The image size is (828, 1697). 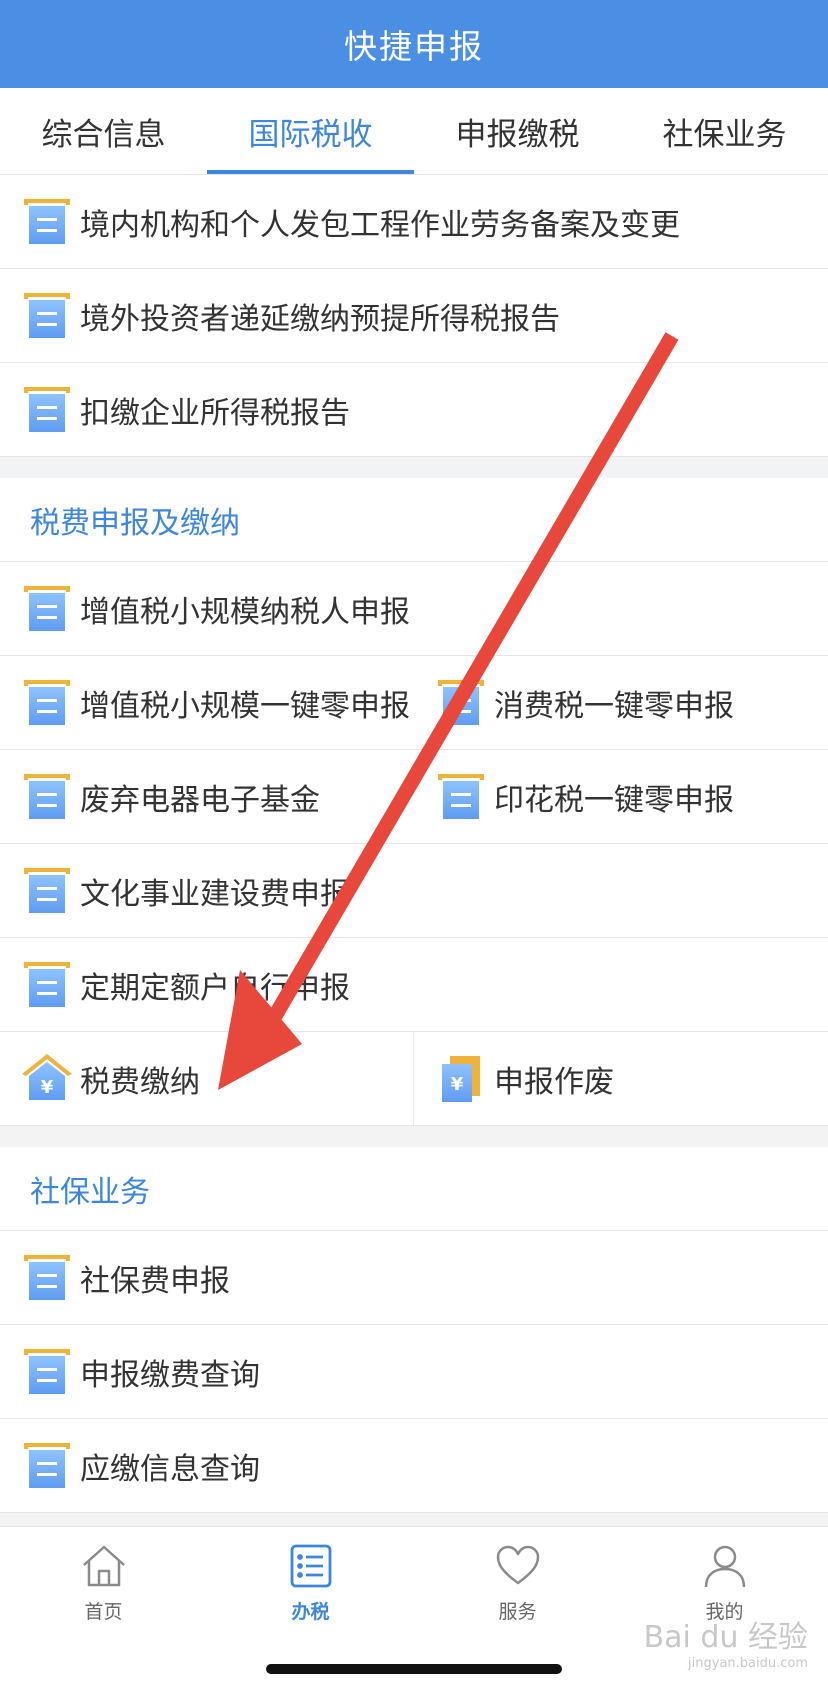 I want to click on tab-international-tax: 国际税收, so click(x=310, y=131).